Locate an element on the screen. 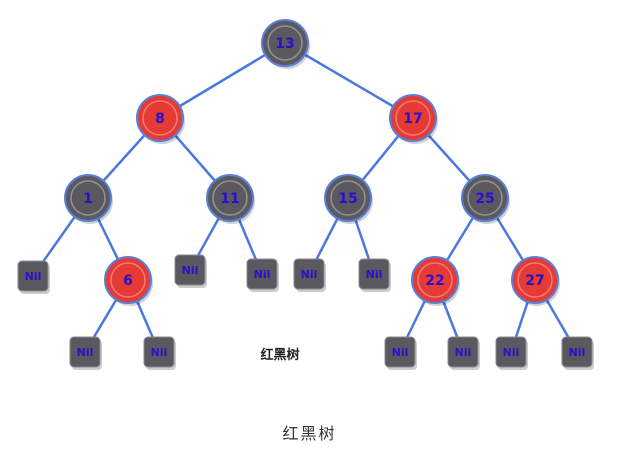  diagram-inner-caption: 红黑树 is located at coordinates (279, 355).